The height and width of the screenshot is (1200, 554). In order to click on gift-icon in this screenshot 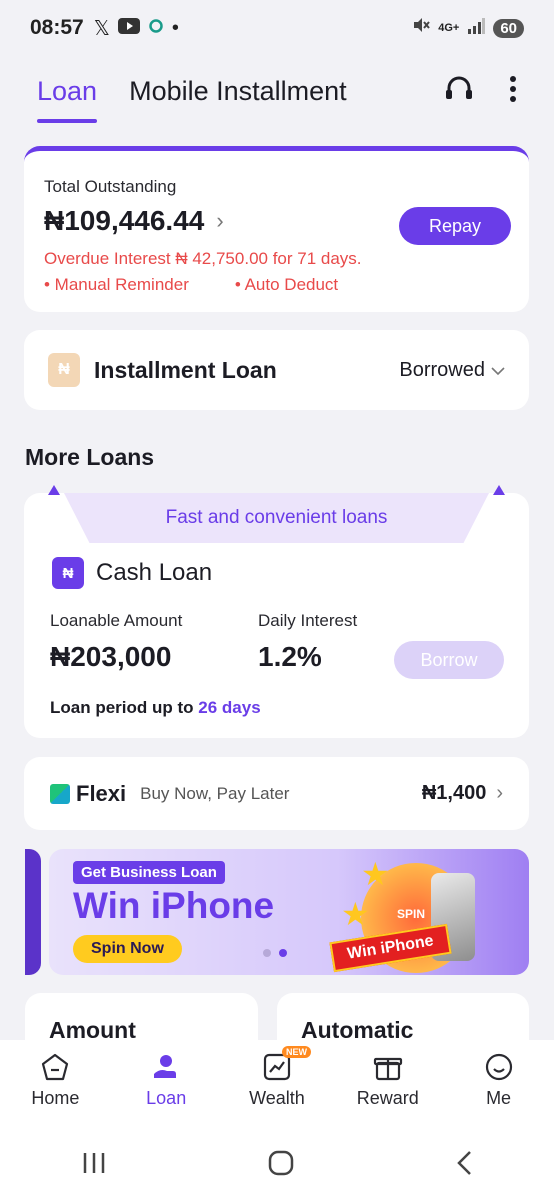, I will do `click(388, 1067)`.